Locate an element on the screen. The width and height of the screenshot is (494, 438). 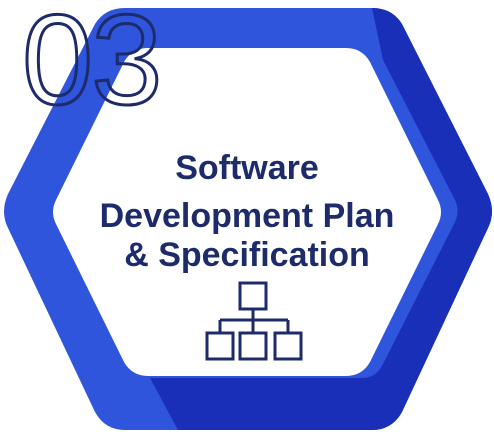
title-line-3: & Specification is located at coordinates (247, 255).